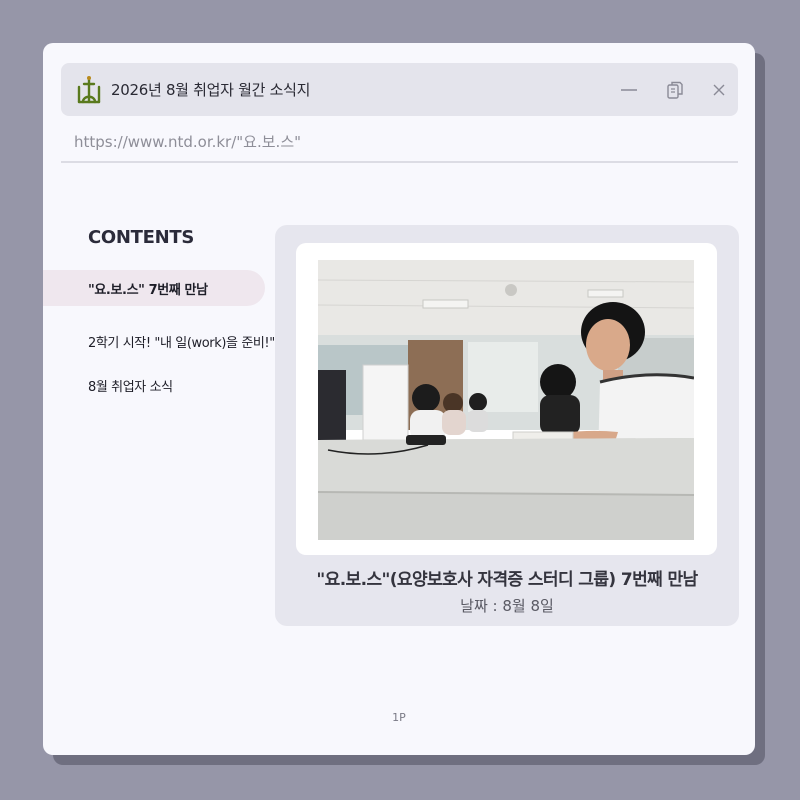 The height and width of the screenshot is (800, 800). What do you see at coordinates (141, 237) in the screenshot?
I see `contents-heading: CONTENTS` at bounding box center [141, 237].